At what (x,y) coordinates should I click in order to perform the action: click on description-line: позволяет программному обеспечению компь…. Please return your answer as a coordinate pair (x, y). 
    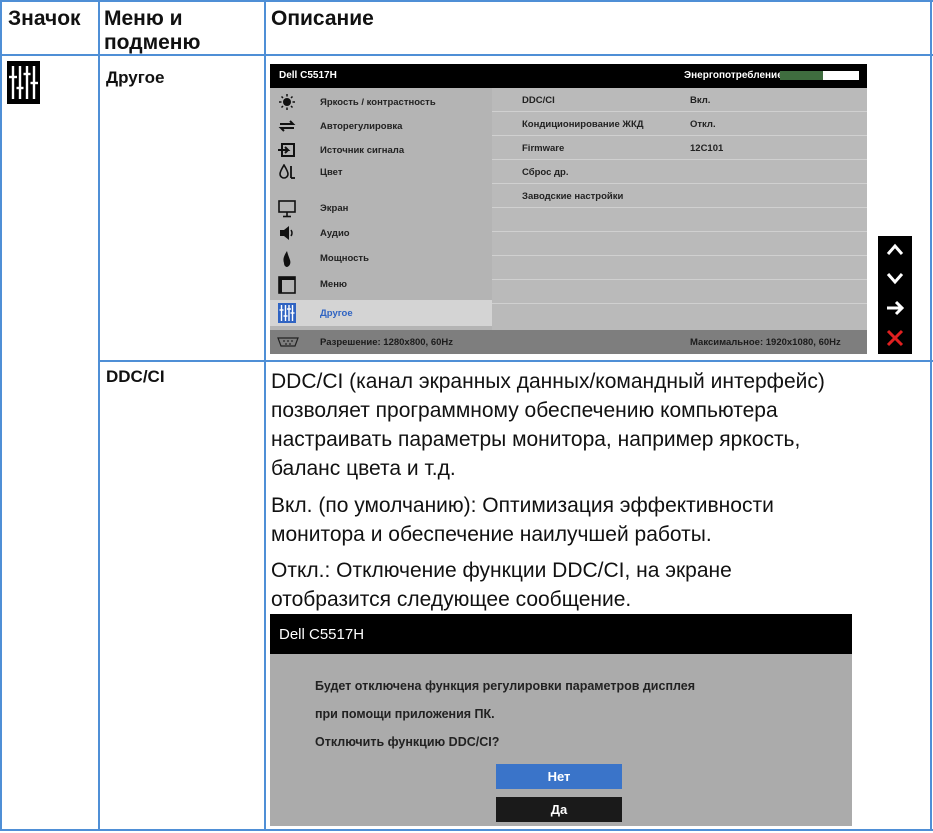
    Looking at the image, I should click on (524, 410).